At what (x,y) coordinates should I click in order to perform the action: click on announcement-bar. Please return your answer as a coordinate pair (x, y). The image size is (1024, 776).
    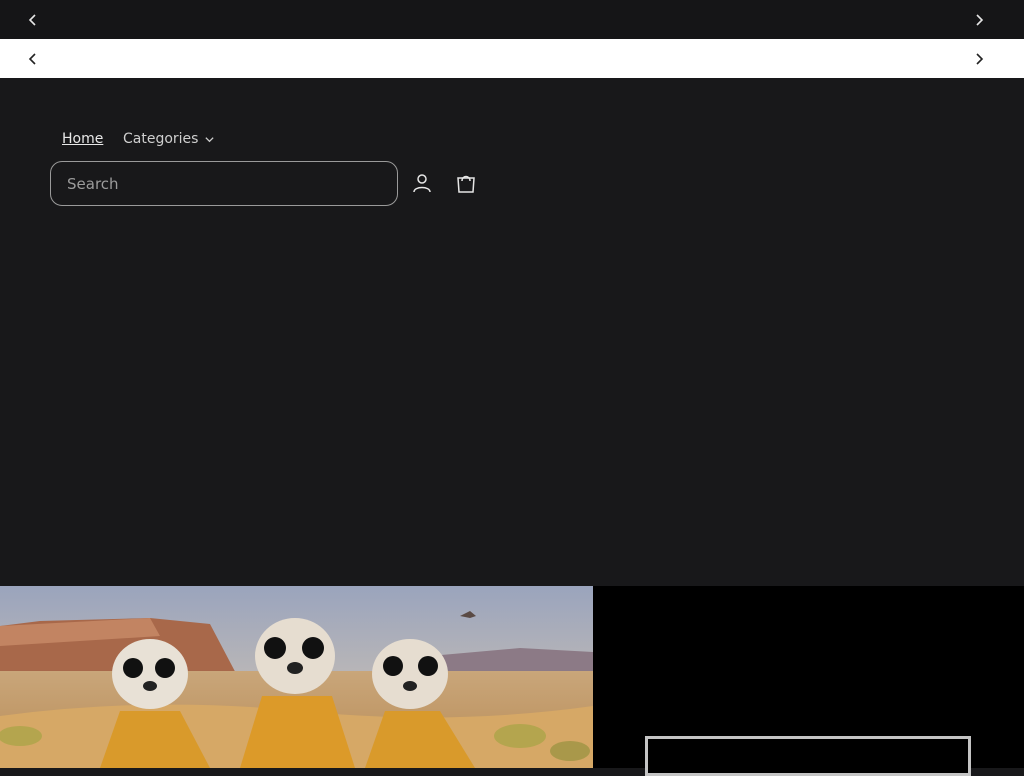
    Looking at the image, I should click on (512, 19).